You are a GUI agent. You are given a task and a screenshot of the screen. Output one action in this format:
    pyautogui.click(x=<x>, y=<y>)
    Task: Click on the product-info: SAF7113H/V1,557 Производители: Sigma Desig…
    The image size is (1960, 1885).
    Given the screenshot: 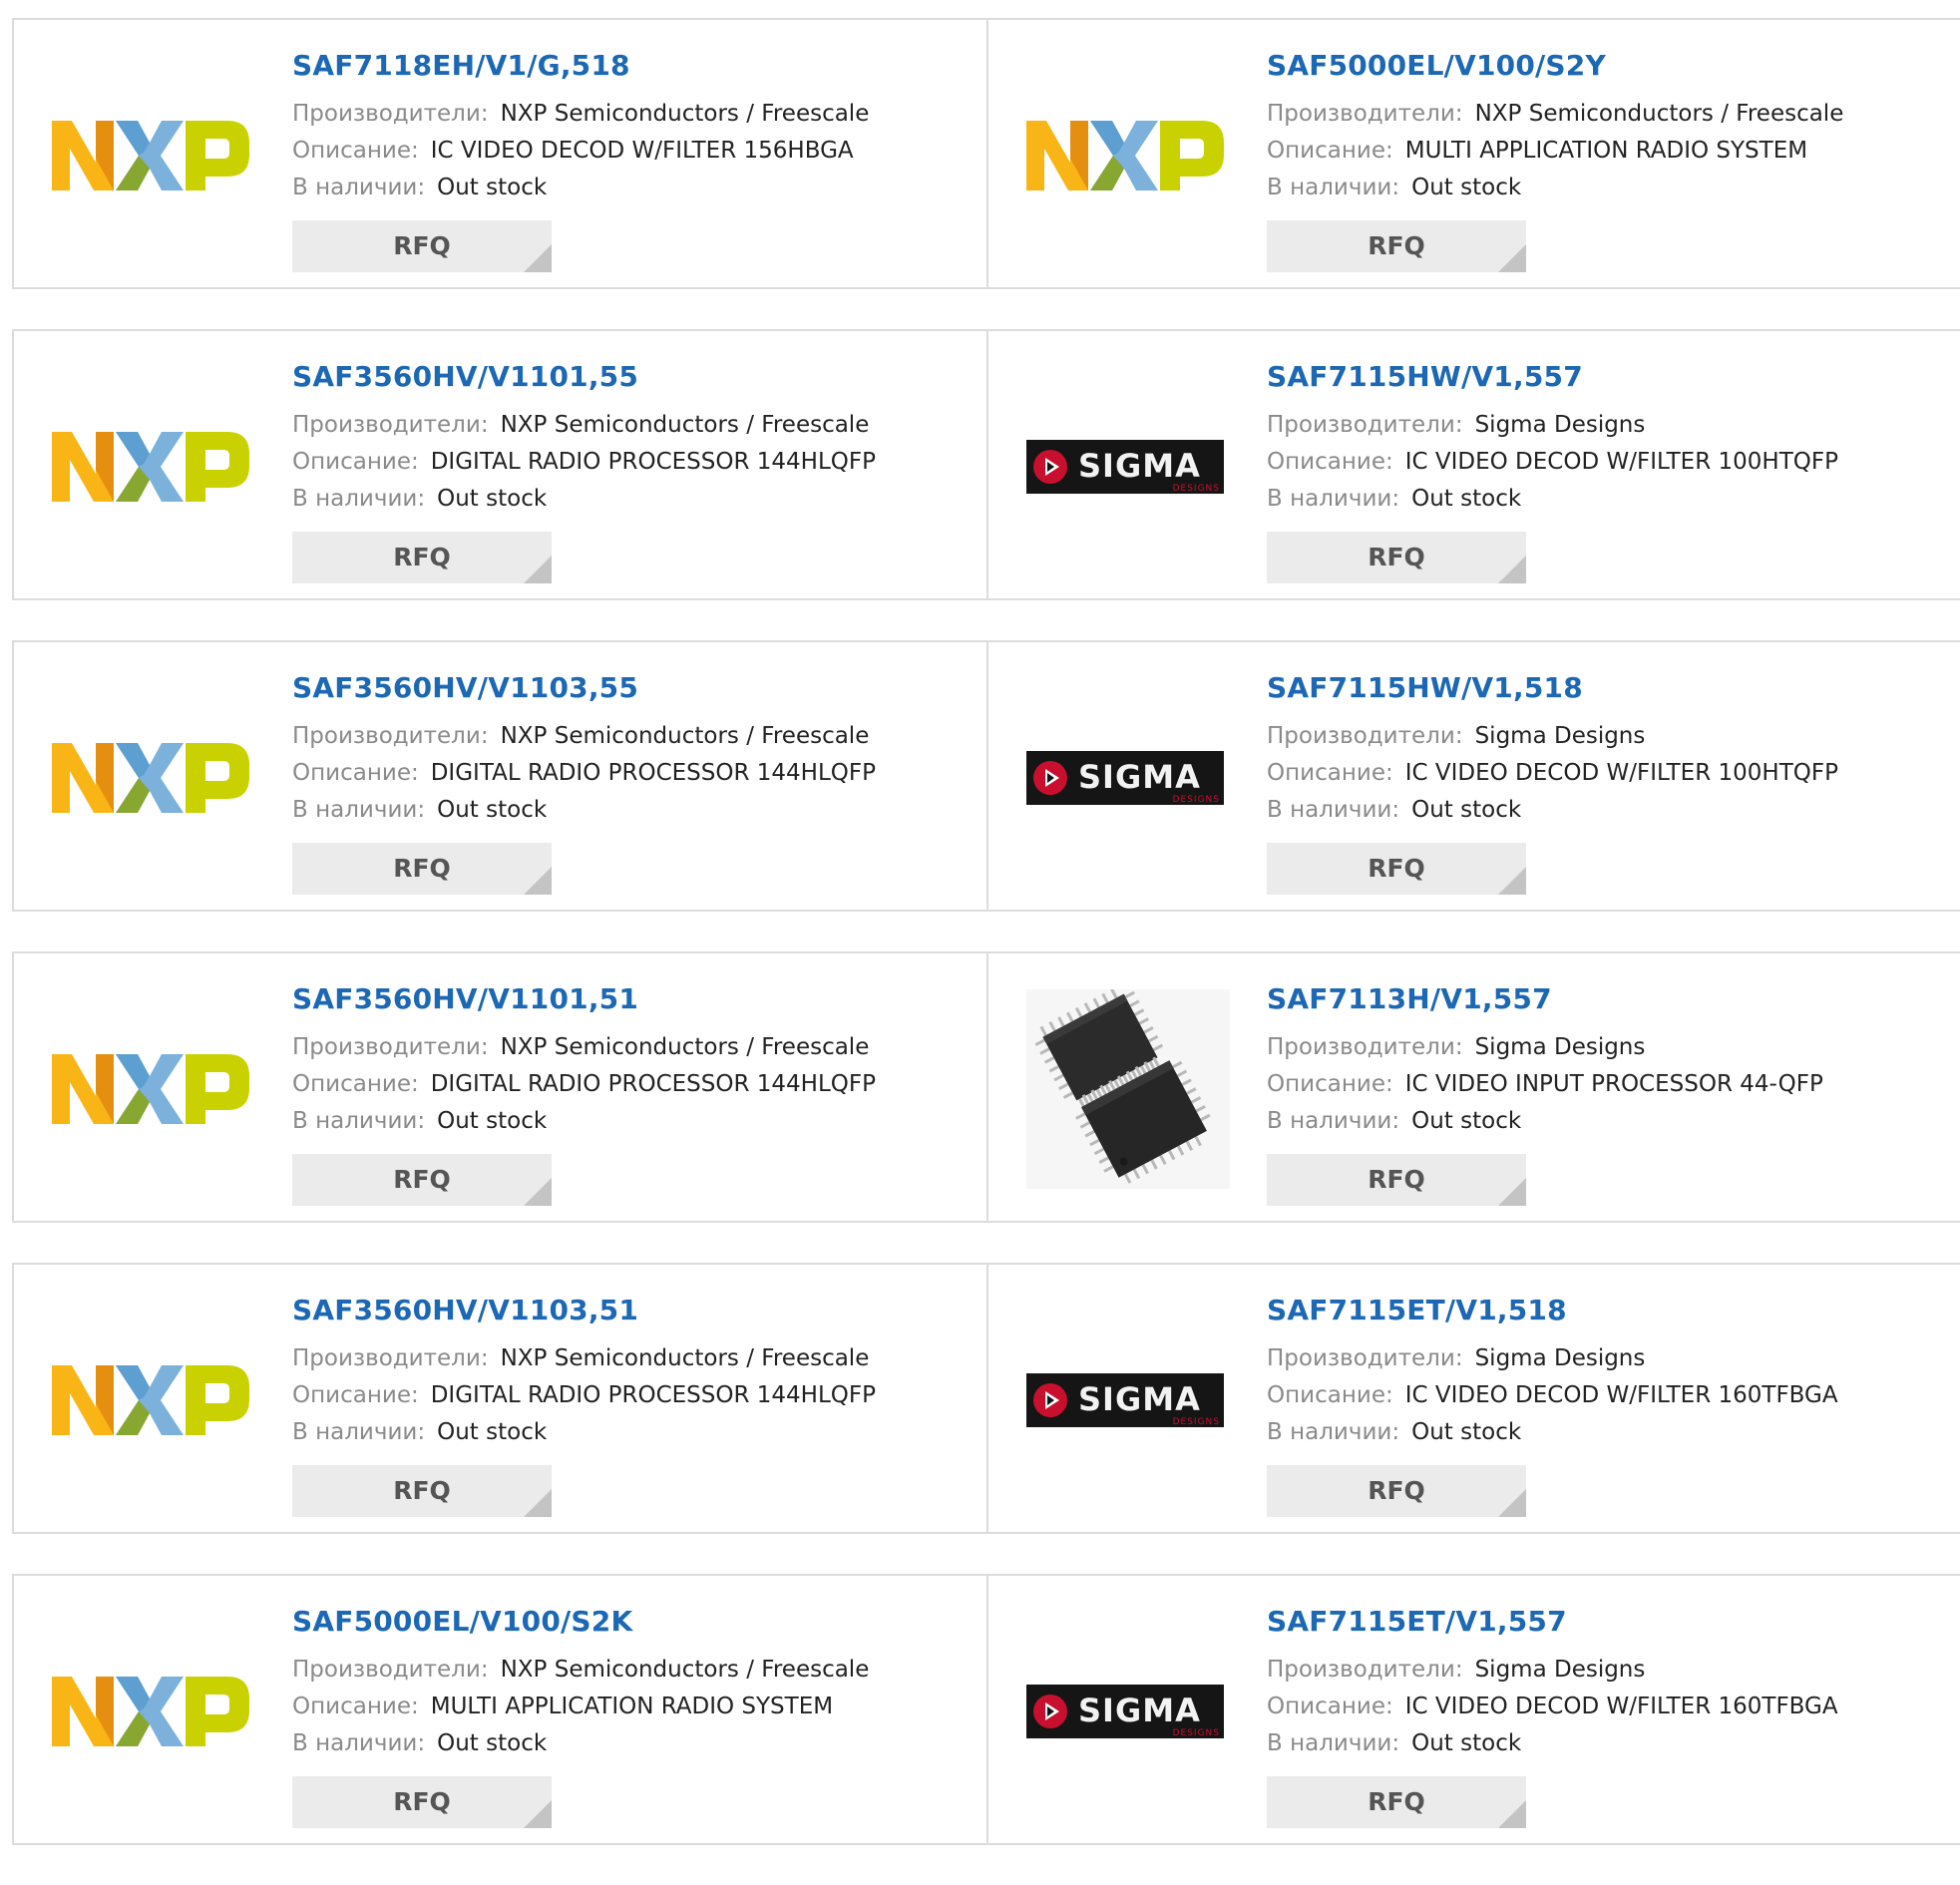 What is the action you would take?
    pyautogui.click(x=1545, y=1060)
    